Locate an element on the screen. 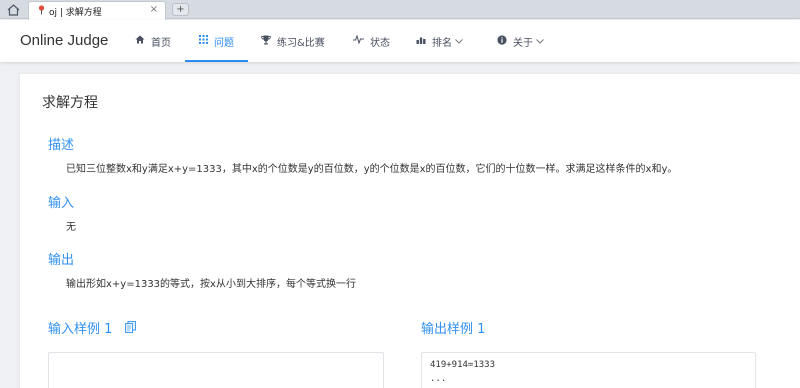 This screenshot has width=800, height=388. nav-item-contests: 练习&比赛 is located at coordinates (293, 41).